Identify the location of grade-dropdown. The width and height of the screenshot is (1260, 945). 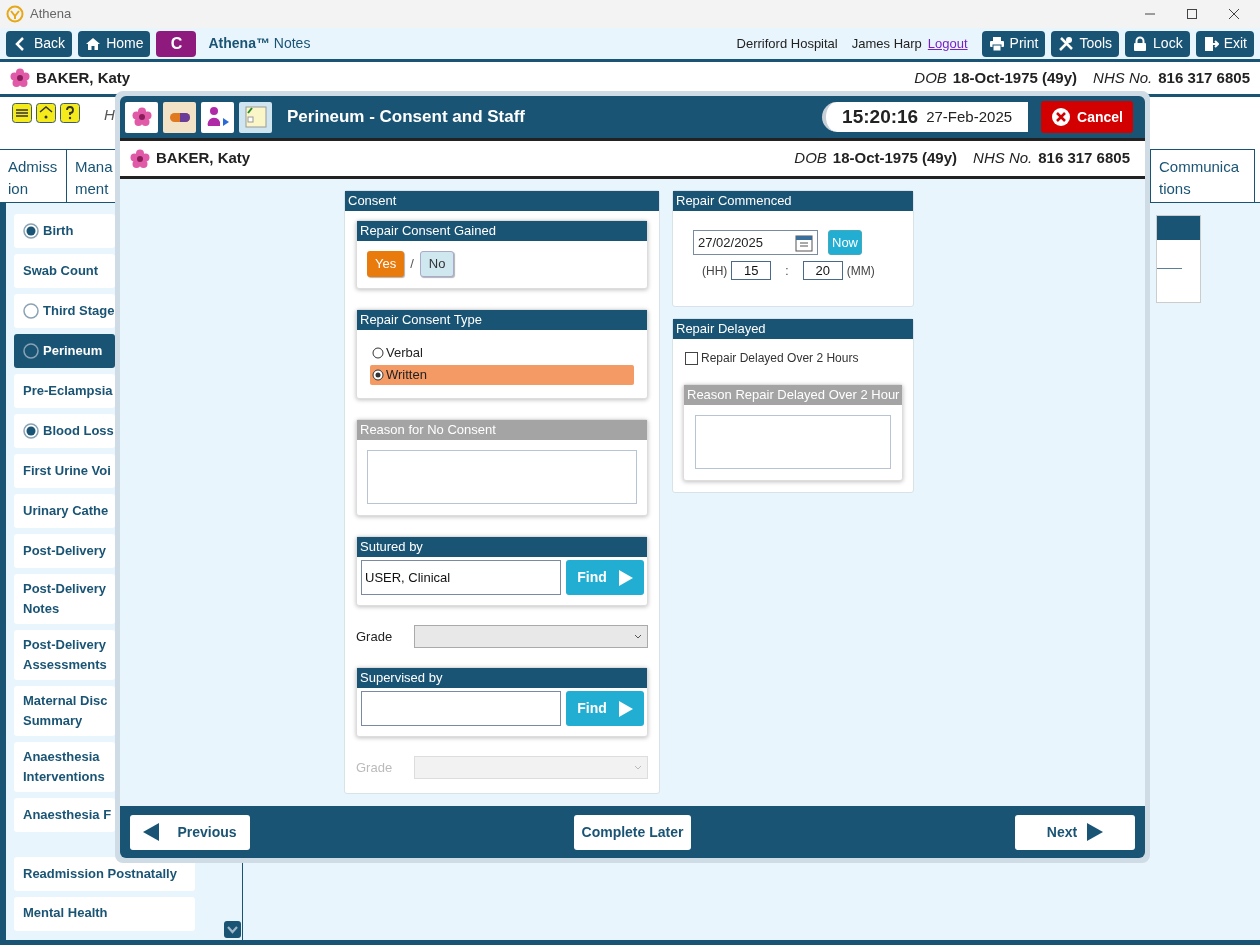
(530, 636).